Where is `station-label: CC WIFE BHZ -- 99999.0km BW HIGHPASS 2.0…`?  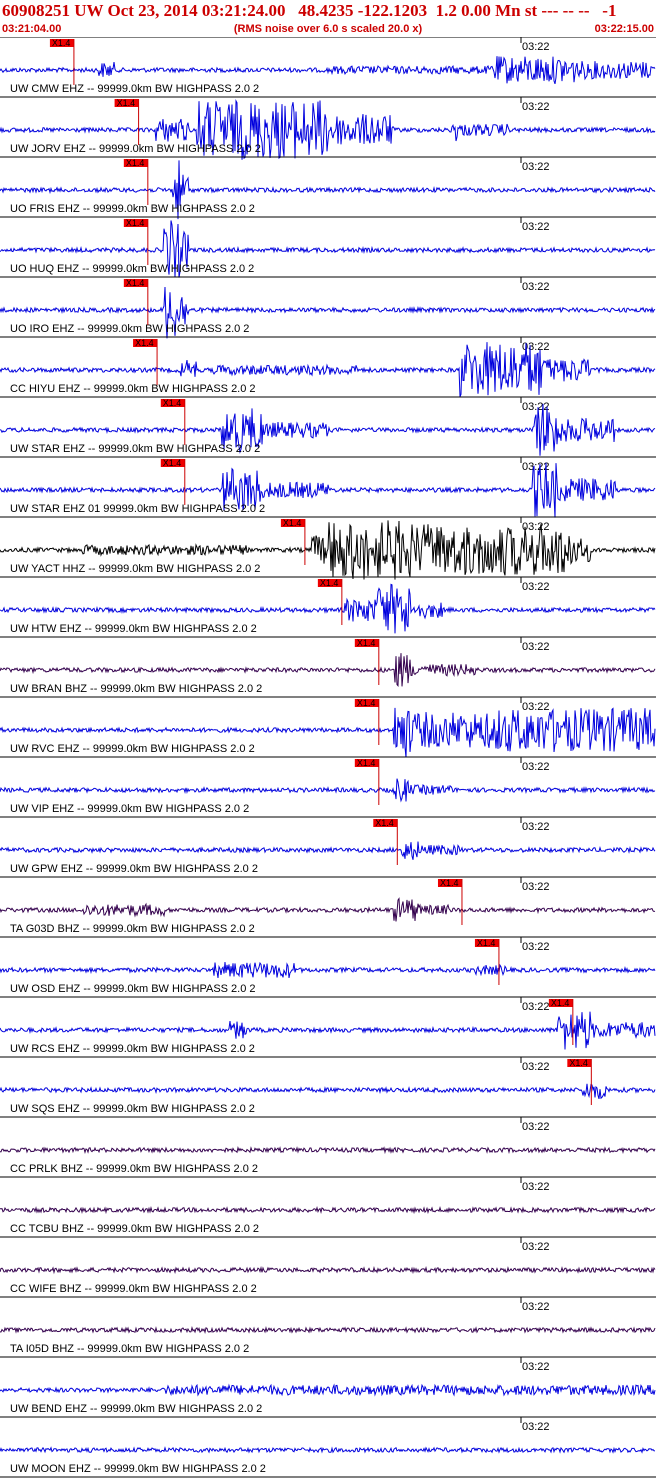 station-label: CC WIFE BHZ -- 99999.0km BW HIGHPASS 2.0… is located at coordinates (133, 1289).